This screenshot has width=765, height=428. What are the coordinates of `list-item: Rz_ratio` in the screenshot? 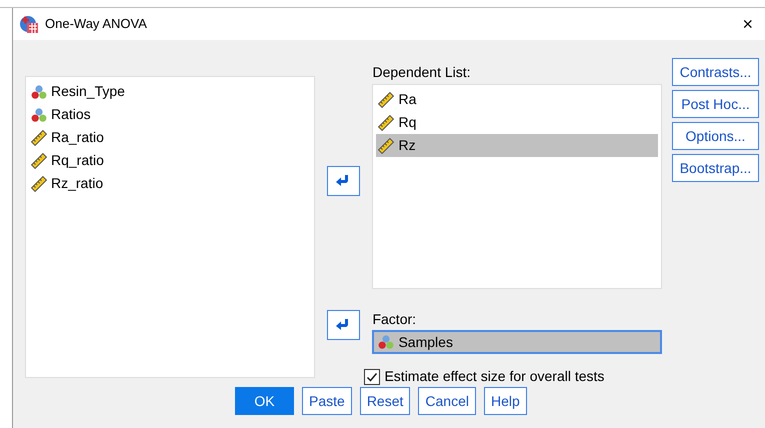 It's located at (170, 183).